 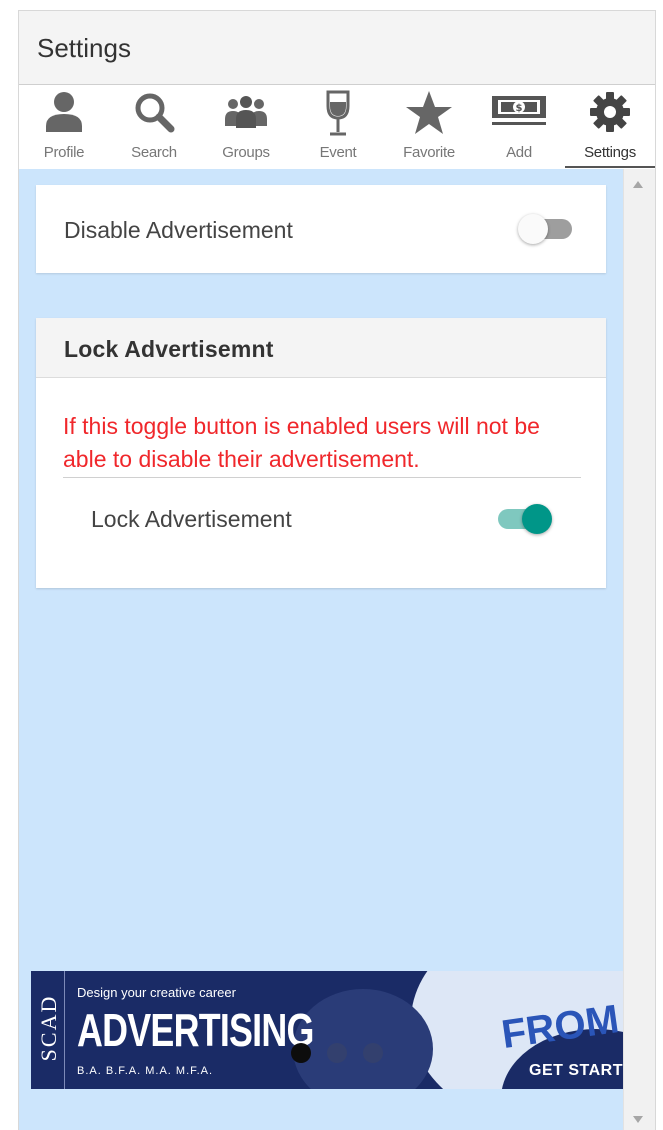 What do you see at coordinates (338, 113) in the screenshot?
I see `wine-glass-icon` at bounding box center [338, 113].